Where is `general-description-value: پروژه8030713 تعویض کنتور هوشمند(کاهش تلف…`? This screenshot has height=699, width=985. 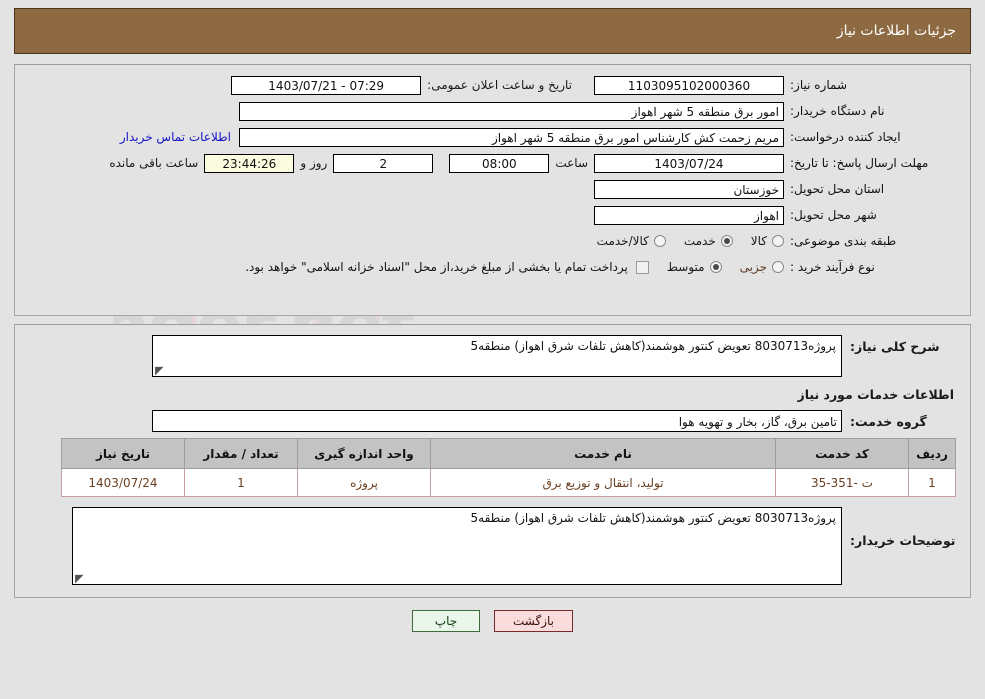
general-description-value: پروژه8030713 تعویض کنتور هوشمند(کاهش تلف… is located at coordinates (653, 346).